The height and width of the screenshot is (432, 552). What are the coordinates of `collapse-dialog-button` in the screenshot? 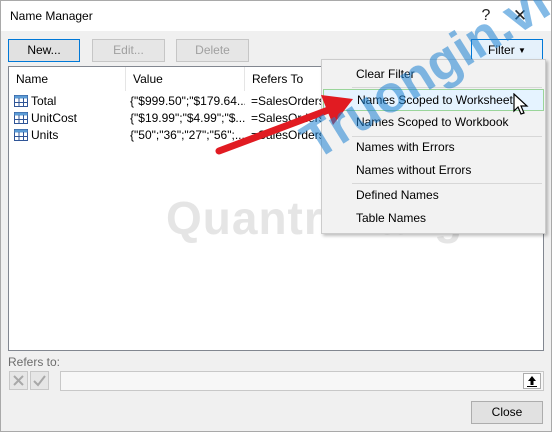 It's located at (532, 381).